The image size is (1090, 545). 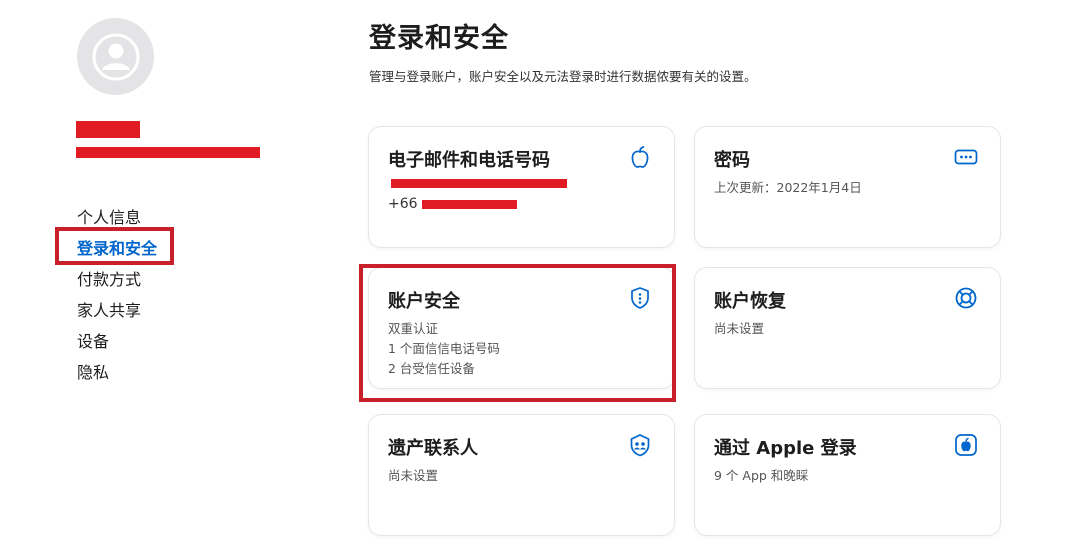 What do you see at coordinates (847, 475) in the screenshot?
I see `card-sign-in-with-apple: 通过 Apple 登录 9 个 App 和晚睬` at bounding box center [847, 475].